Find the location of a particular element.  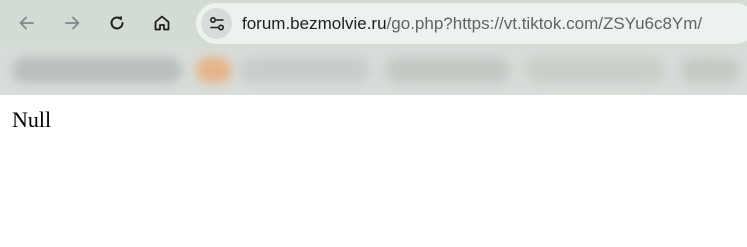

site-info-button is located at coordinates (216, 23).